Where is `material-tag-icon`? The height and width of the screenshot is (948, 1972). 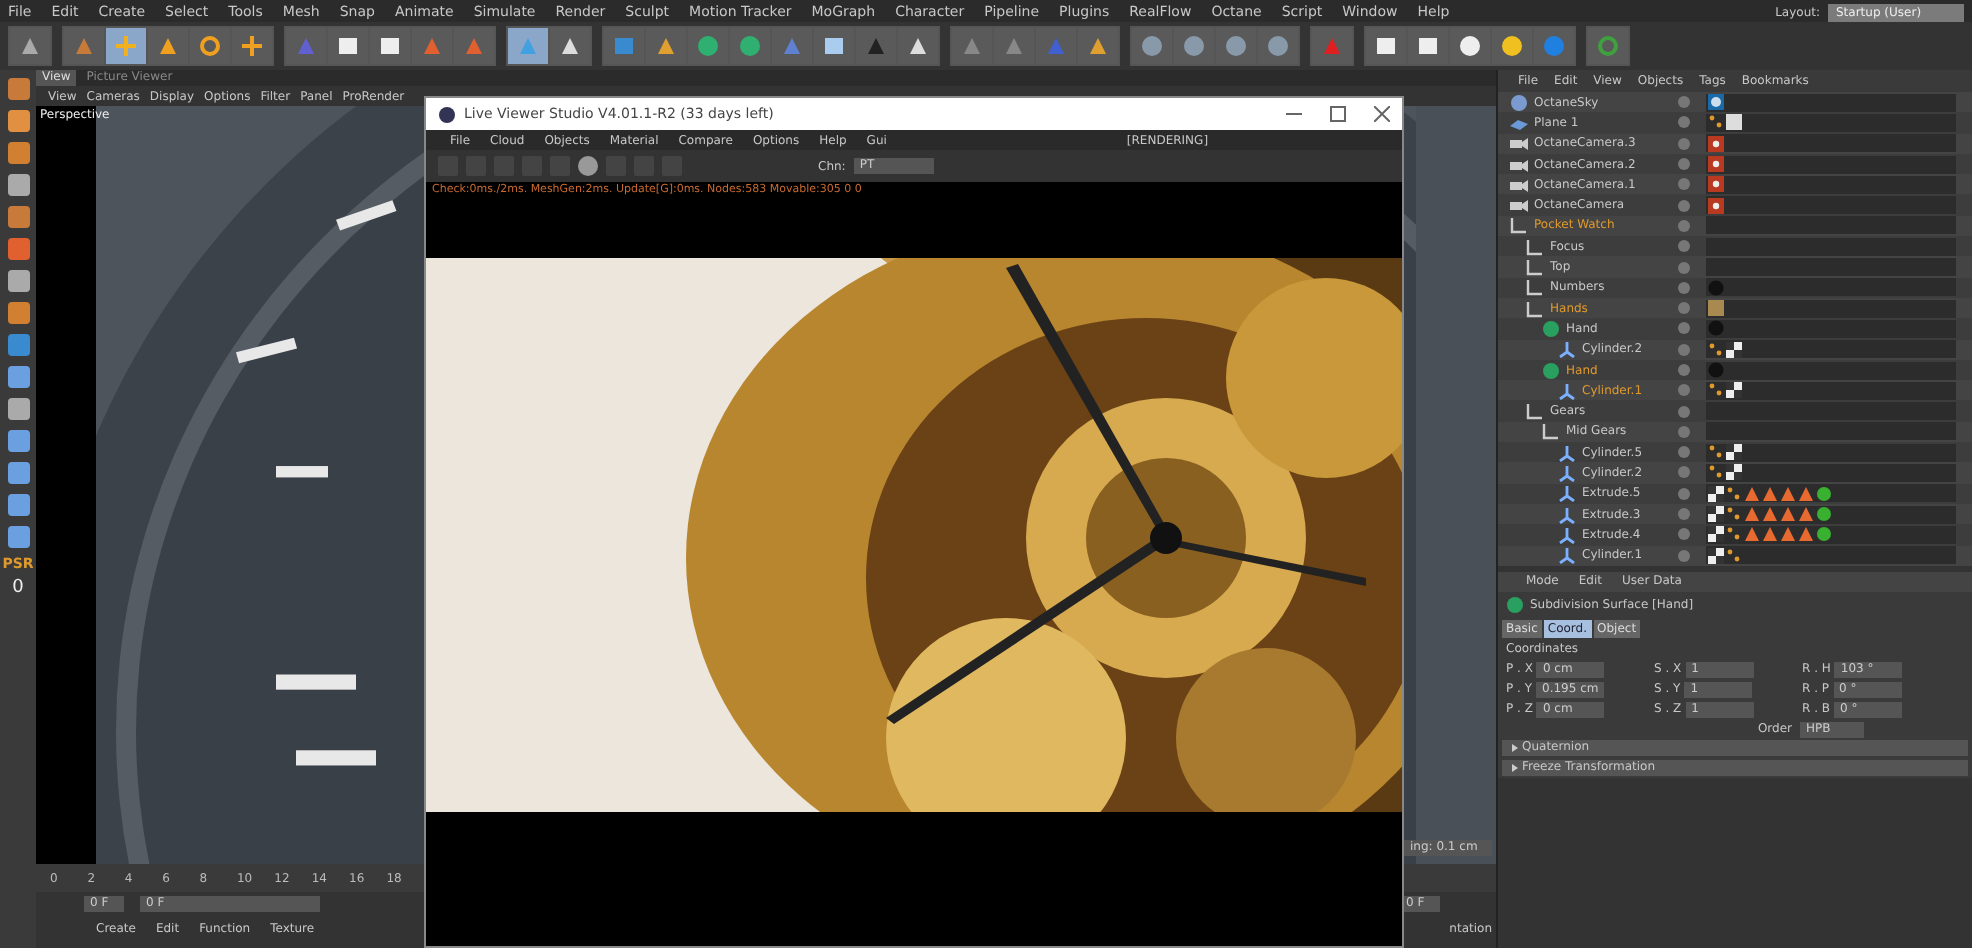
material-tag-icon is located at coordinates (1734, 122).